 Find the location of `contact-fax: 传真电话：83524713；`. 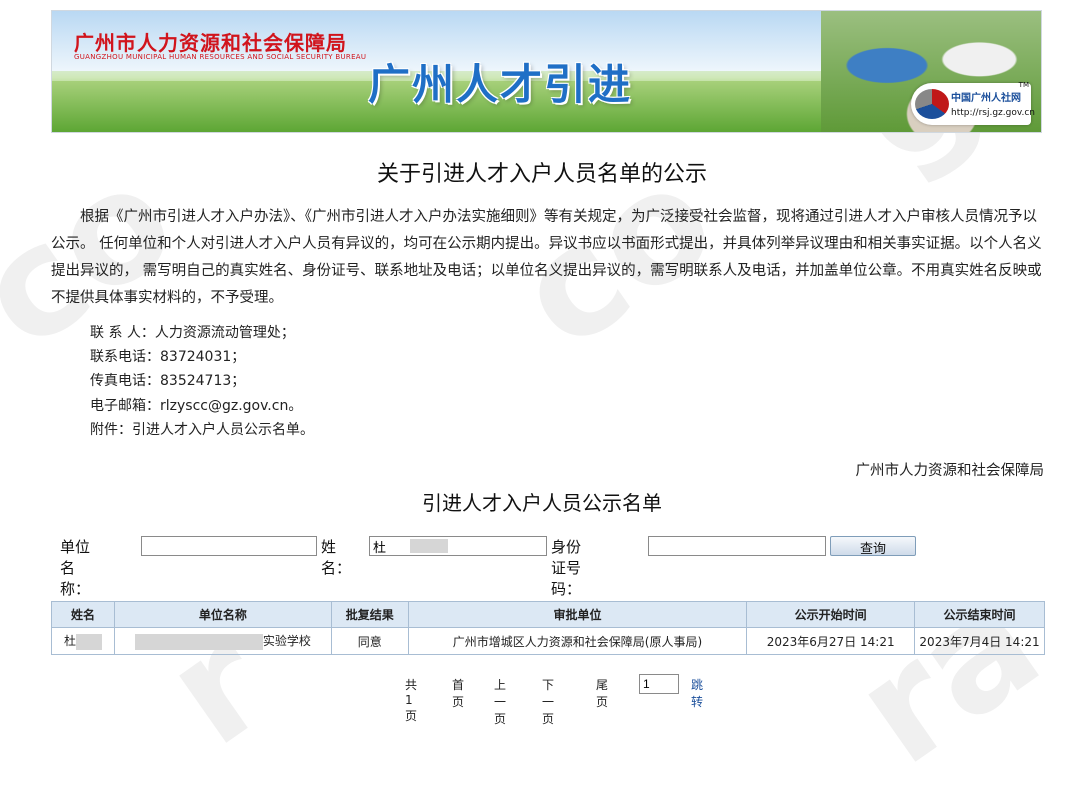

contact-fax: 传真电话：83524713； is located at coordinates (168, 381).